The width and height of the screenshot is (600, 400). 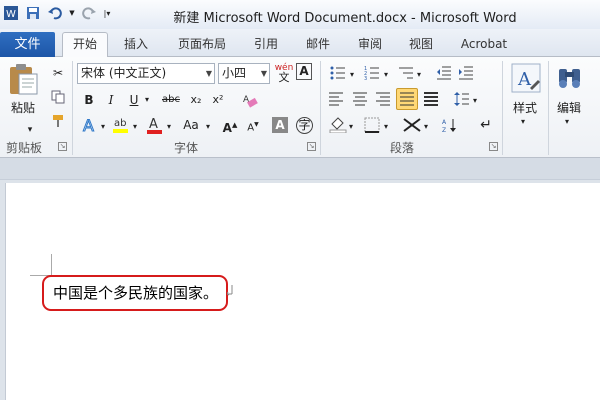 I want to click on tab-mailings: 邮件, so click(x=318, y=45).